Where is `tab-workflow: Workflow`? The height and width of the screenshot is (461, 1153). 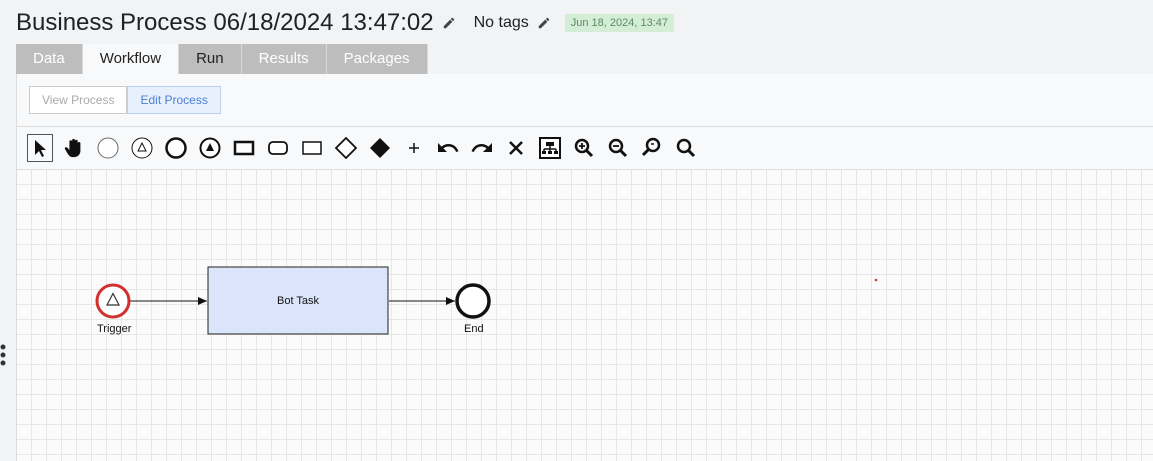
tab-workflow: Workflow is located at coordinates (131, 59).